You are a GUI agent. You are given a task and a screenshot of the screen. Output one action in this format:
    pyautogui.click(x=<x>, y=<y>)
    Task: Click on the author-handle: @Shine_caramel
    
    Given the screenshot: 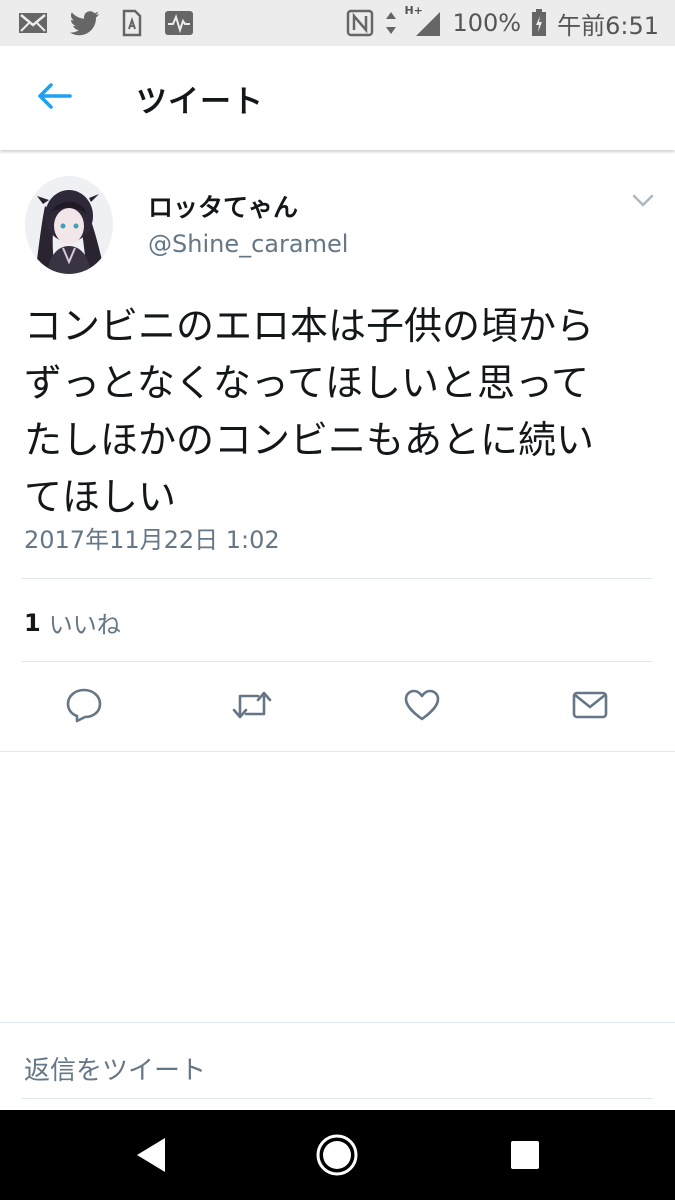 What is the action you would take?
    pyautogui.click(x=248, y=244)
    